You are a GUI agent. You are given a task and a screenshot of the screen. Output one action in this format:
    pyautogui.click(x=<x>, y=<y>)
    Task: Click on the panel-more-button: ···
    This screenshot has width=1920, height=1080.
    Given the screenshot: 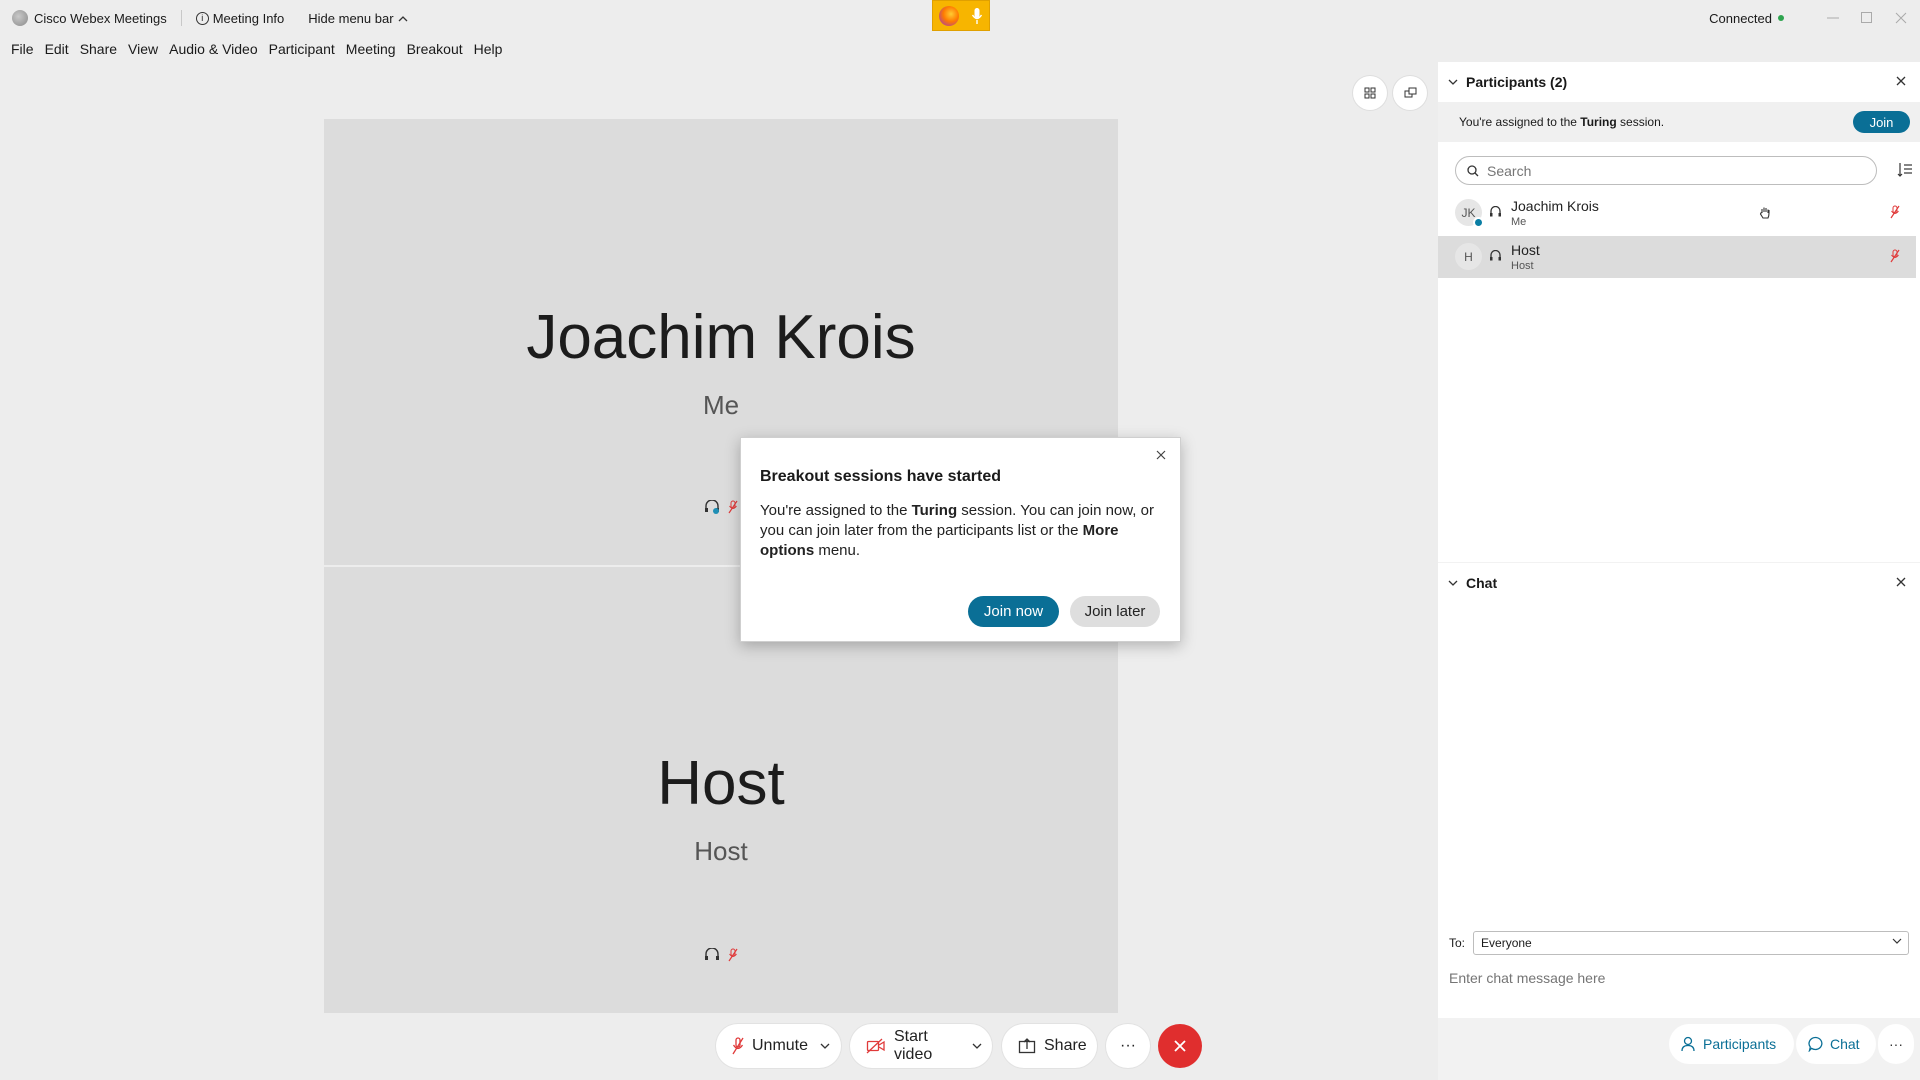 What is the action you would take?
    pyautogui.click(x=1896, y=1044)
    